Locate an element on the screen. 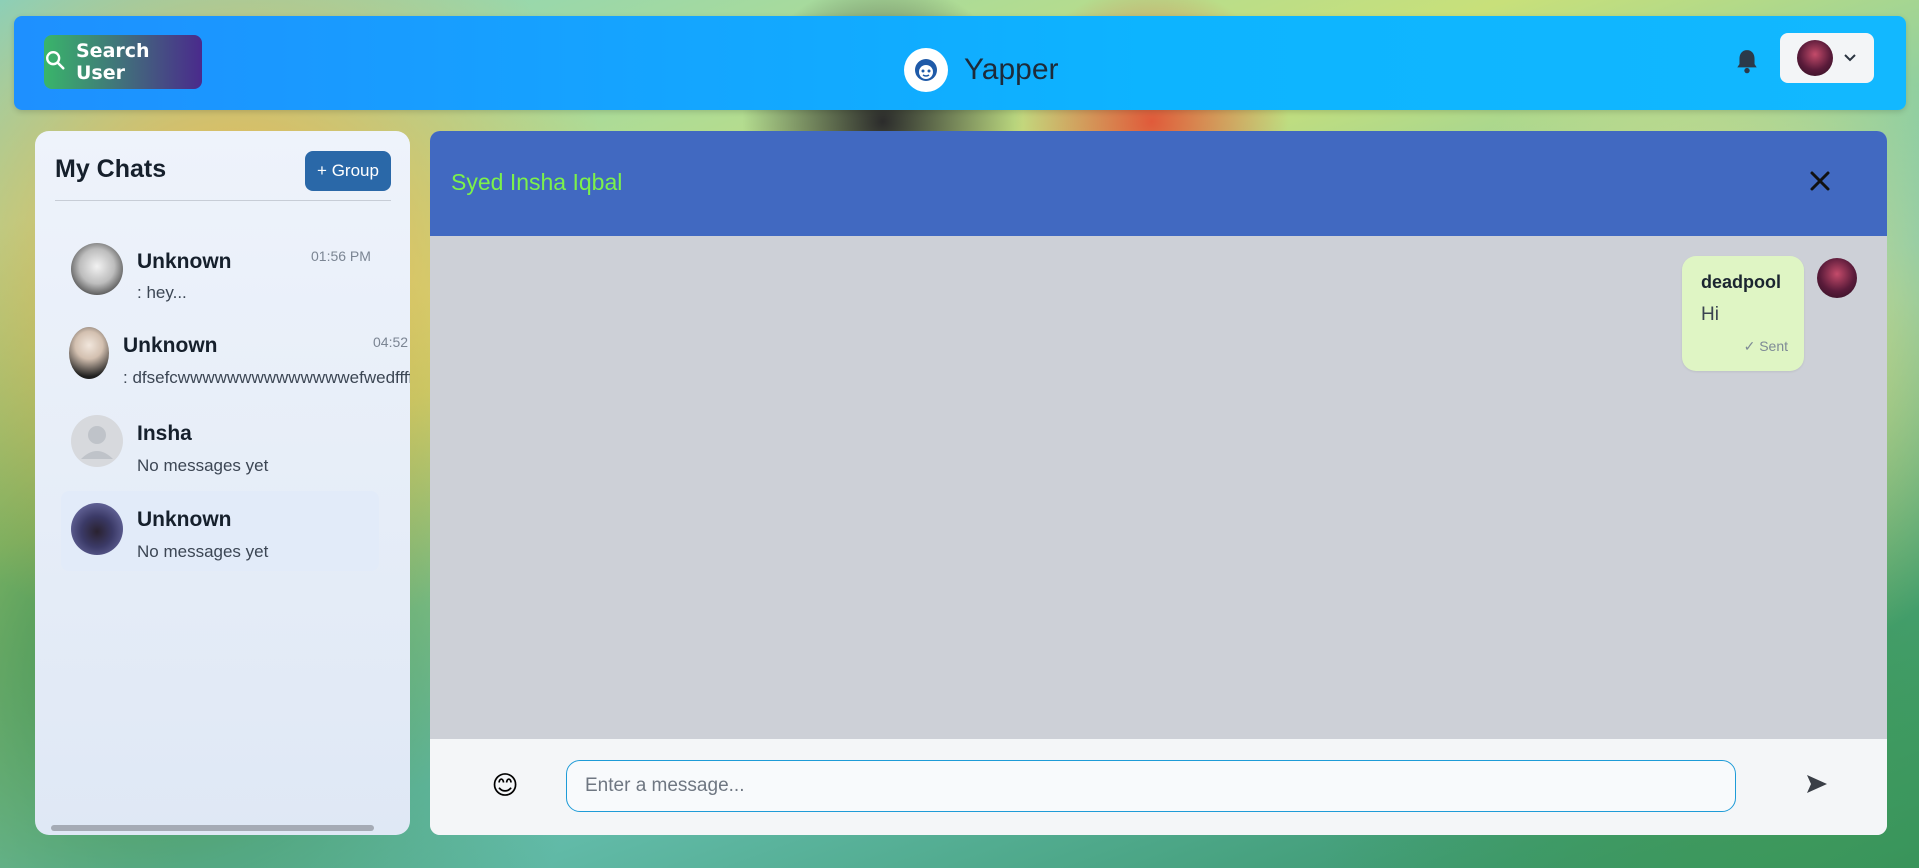  chat-name: Insha is located at coordinates (164, 433).